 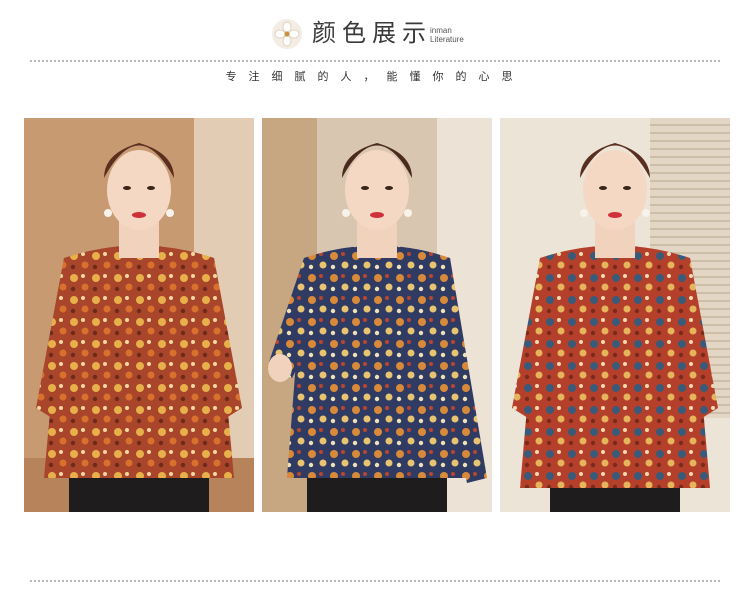 What do you see at coordinates (287, 34) in the screenshot?
I see `cotton-flower-logo-icon` at bounding box center [287, 34].